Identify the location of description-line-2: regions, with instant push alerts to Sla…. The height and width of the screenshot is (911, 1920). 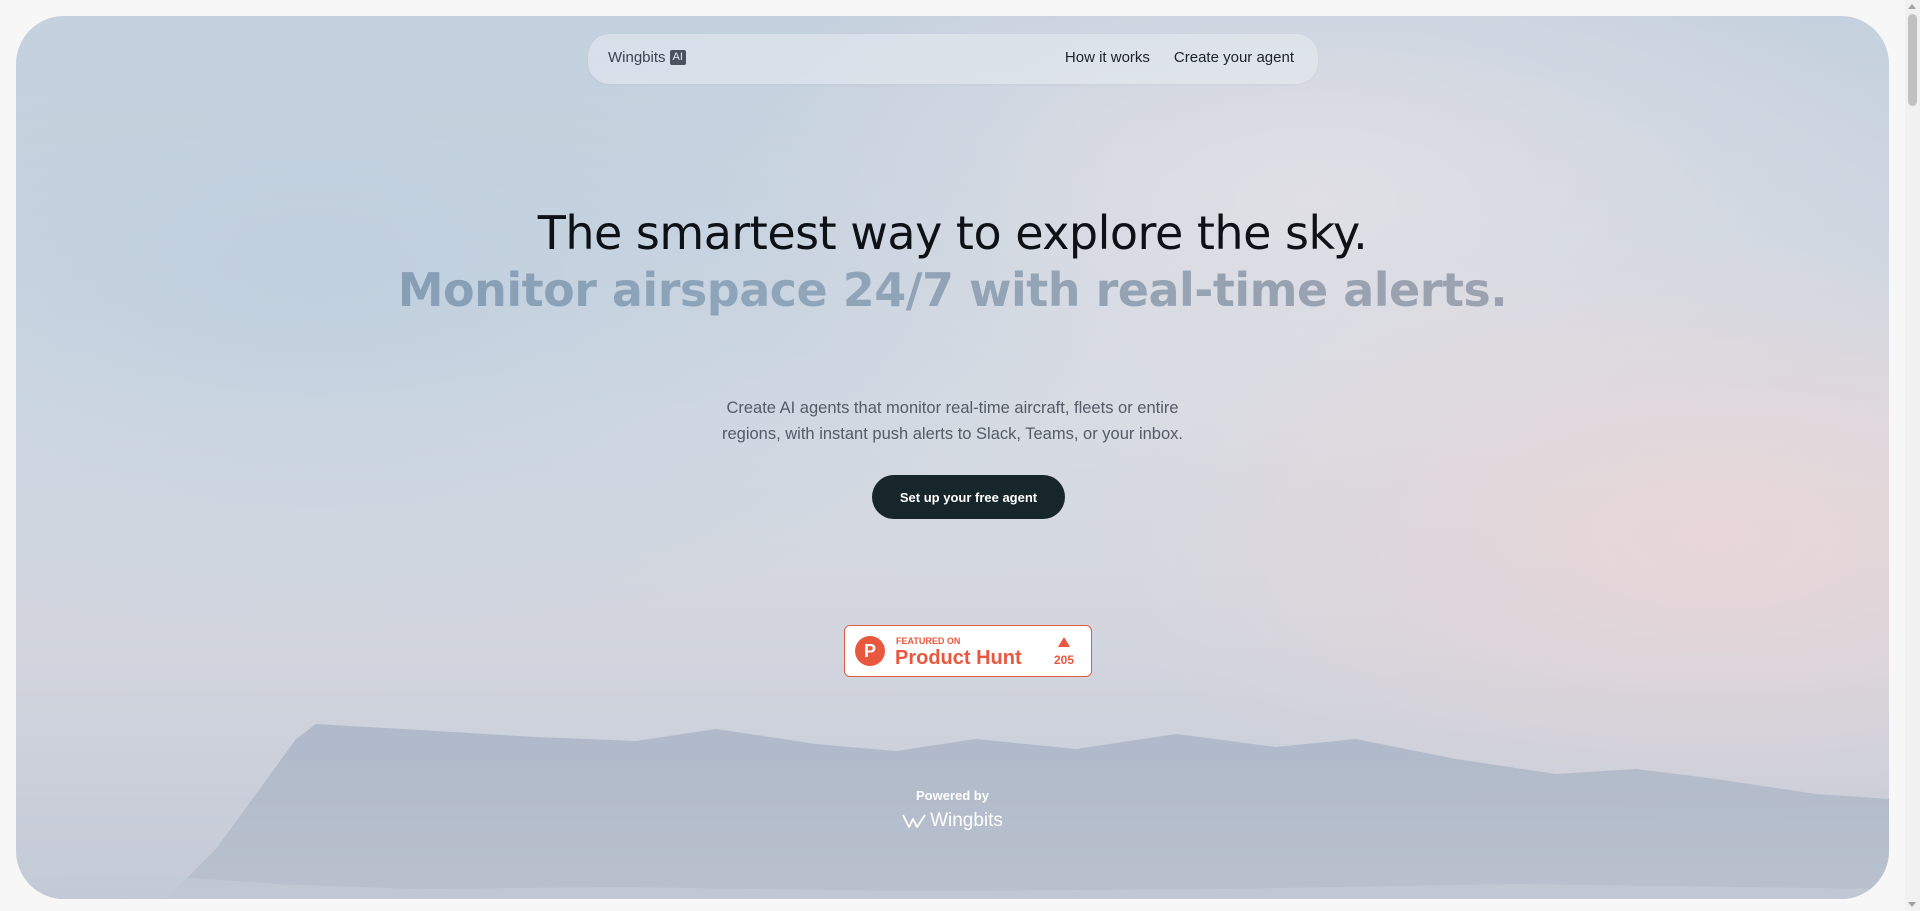
(952, 434).